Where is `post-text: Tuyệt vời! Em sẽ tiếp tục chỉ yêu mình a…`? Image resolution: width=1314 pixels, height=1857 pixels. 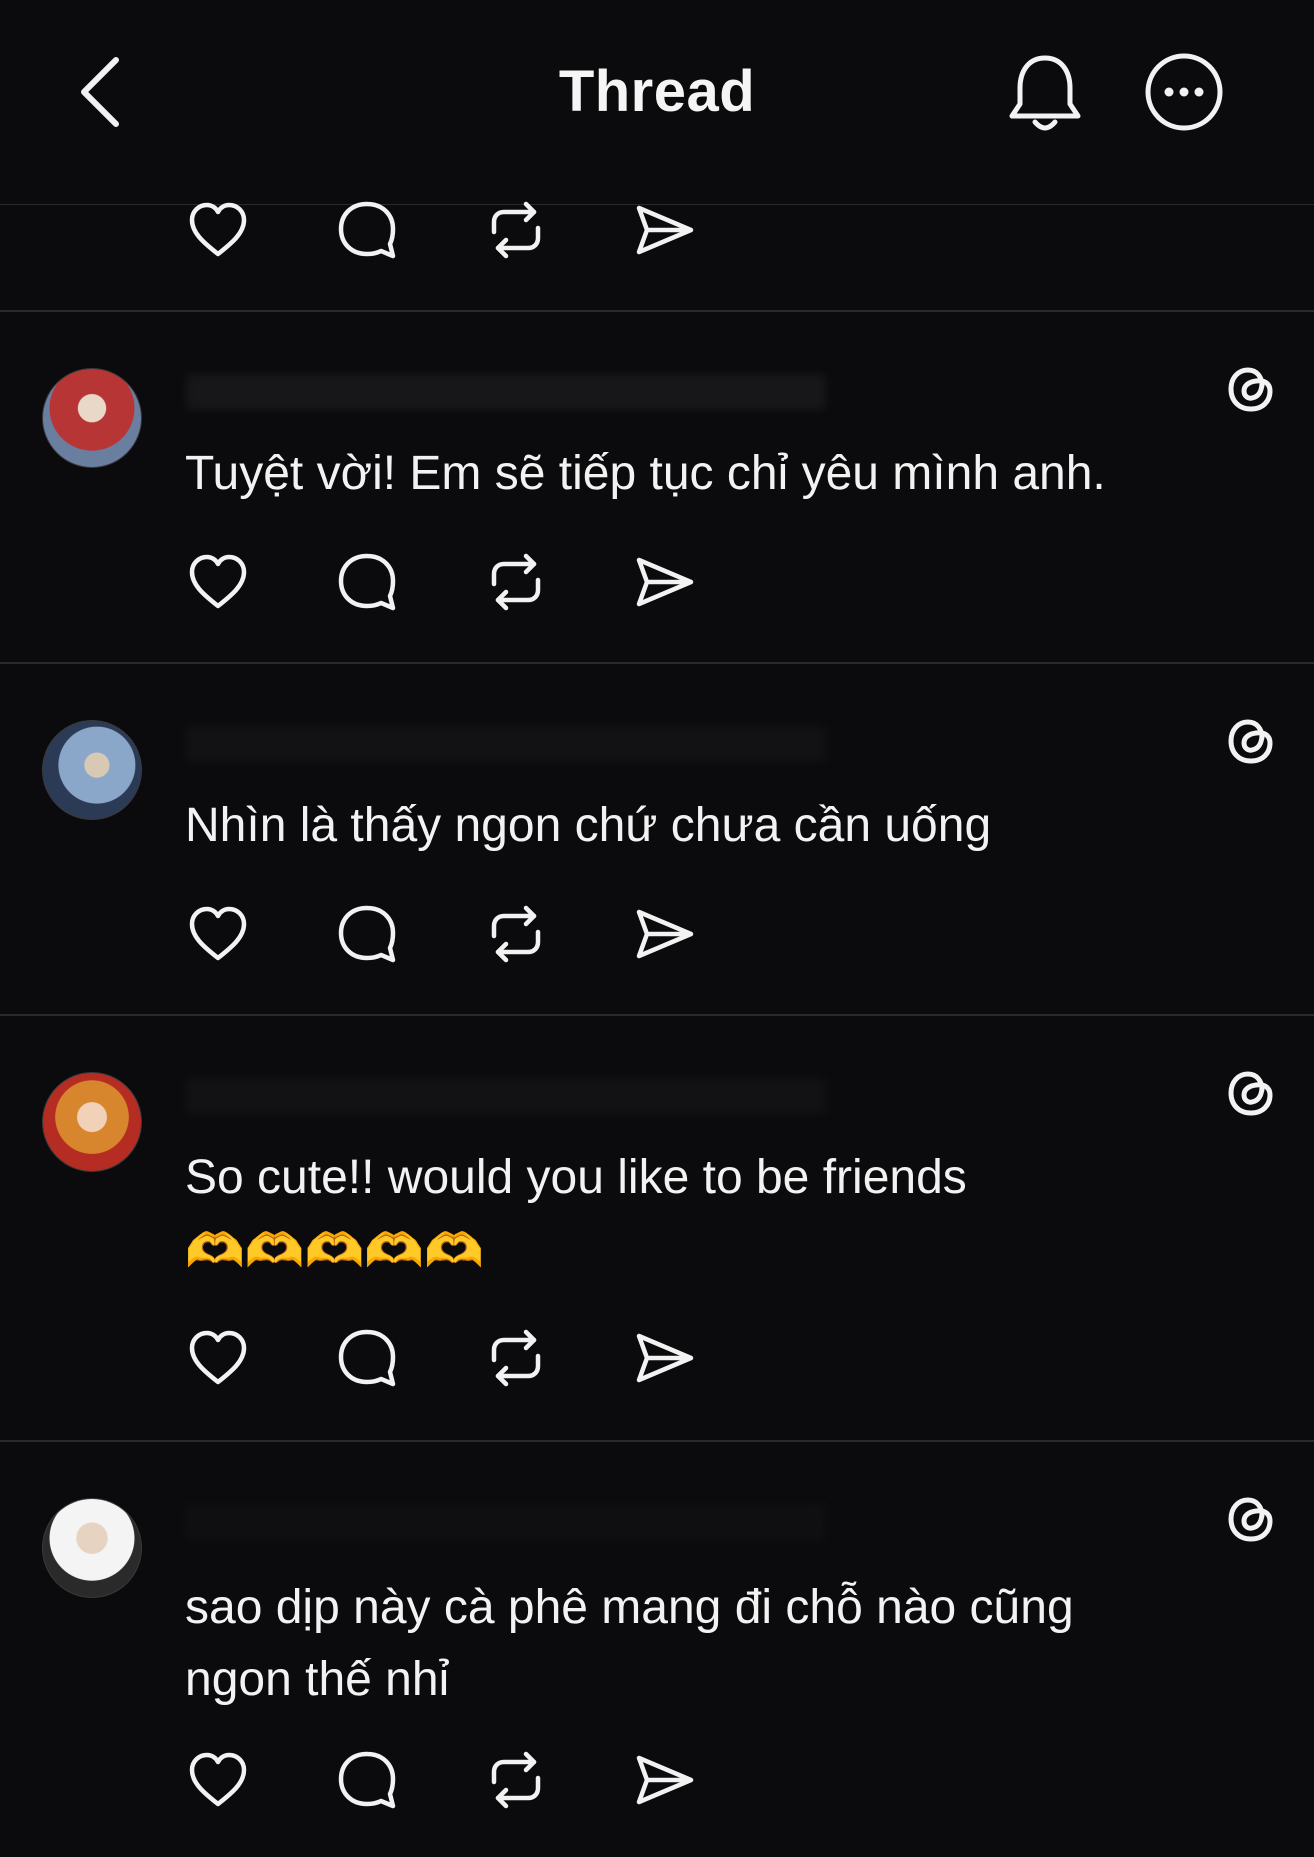 post-text: Tuyệt vời! Em sẽ tiếp tục chỉ yêu mình a… is located at coordinates (645, 473).